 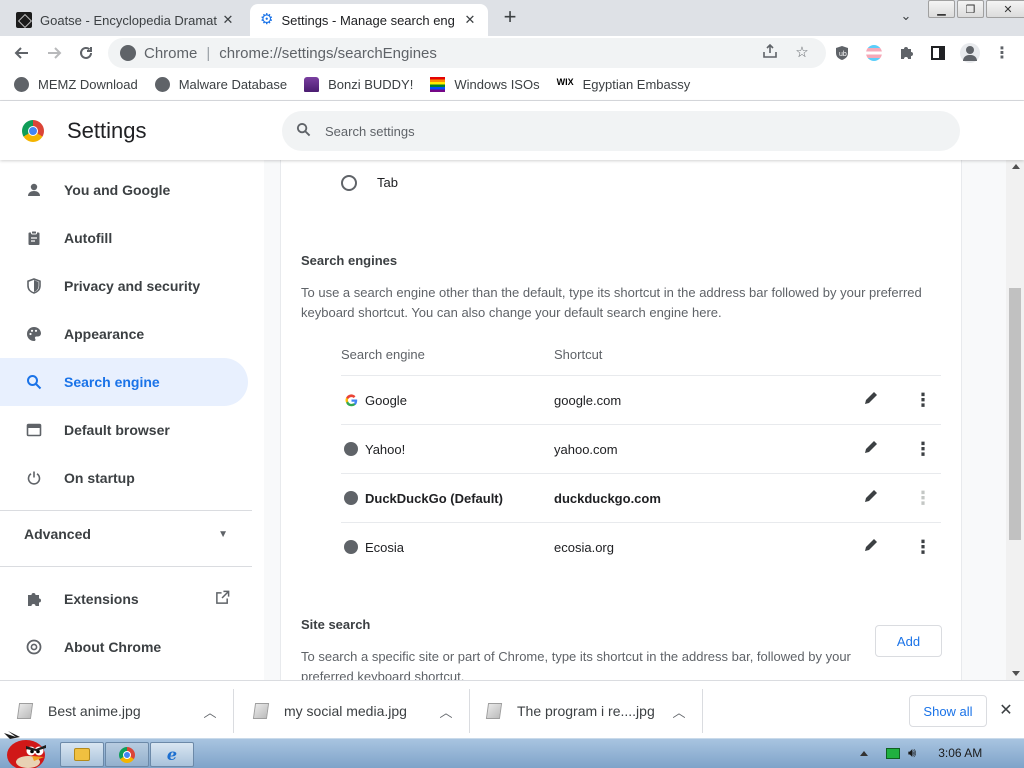 I want to click on sidebar-item-on-startup: On startup, so click(x=124, y=478).